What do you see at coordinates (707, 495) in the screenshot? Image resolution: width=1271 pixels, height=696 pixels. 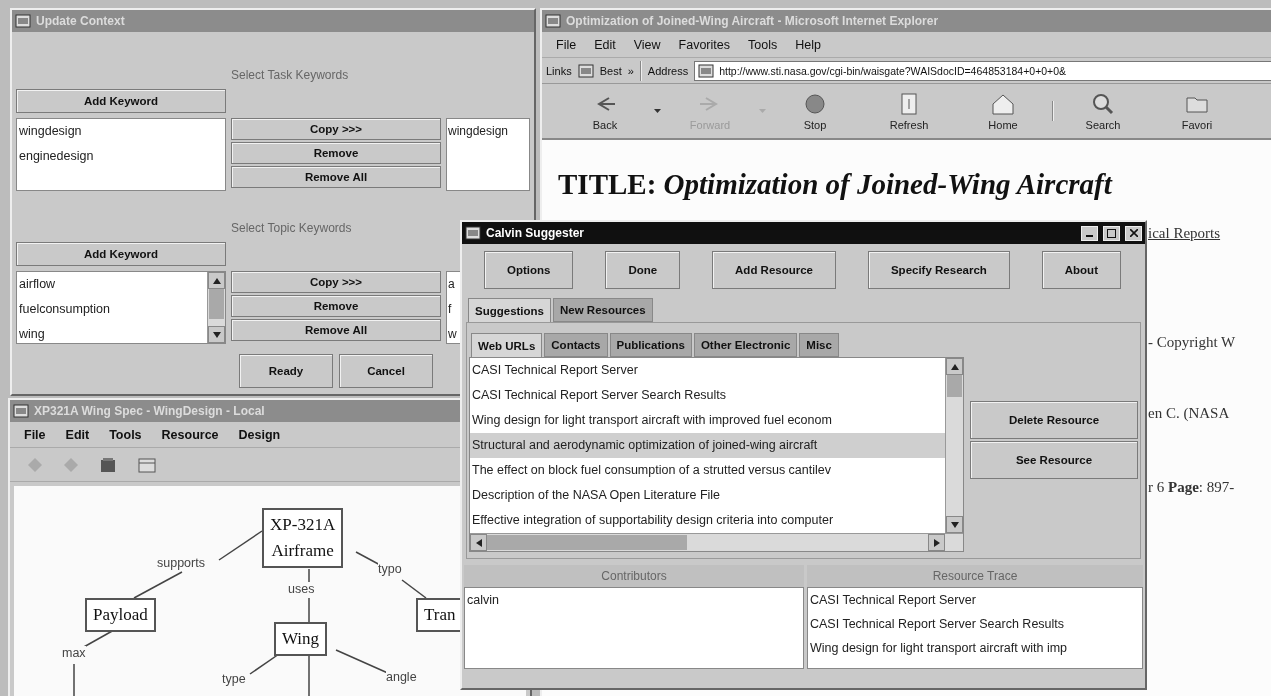 I see `result-item: Description of the NASA Open Literature File` at bounding box center [707, 495].